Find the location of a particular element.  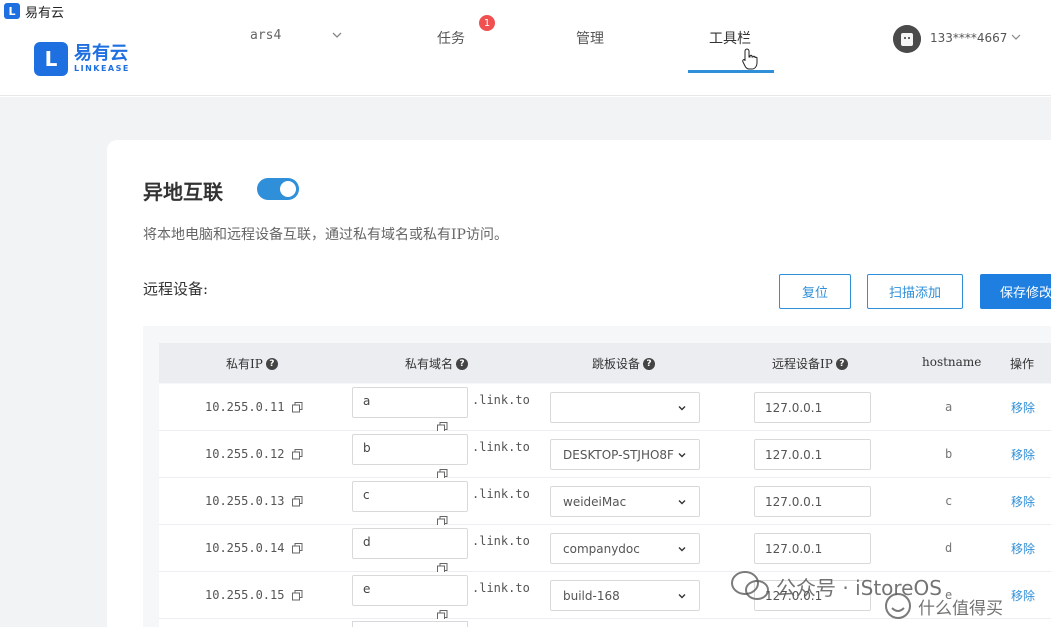

table-row-partial is located at coordinates (605, 623).